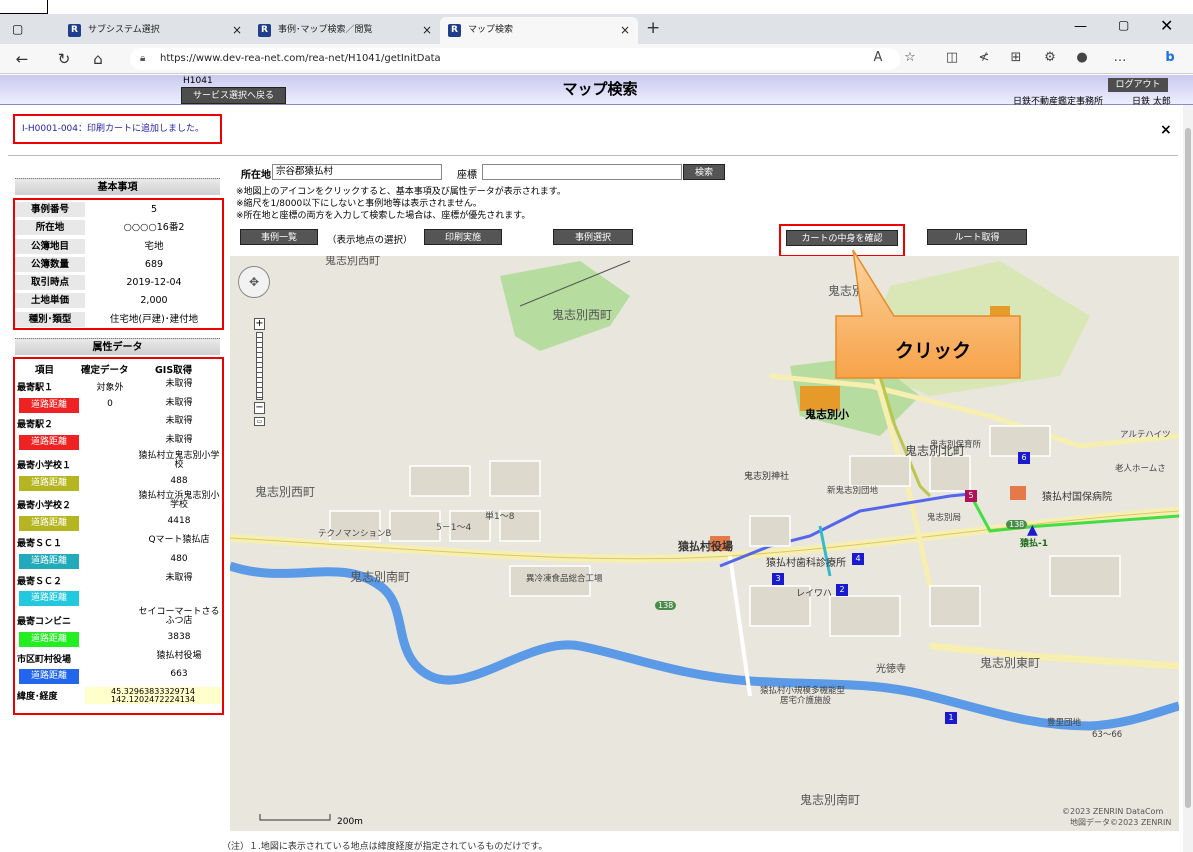  Describe the element at coordinates (295, 817) in the screenshot. I see `scale-bar` at that location.